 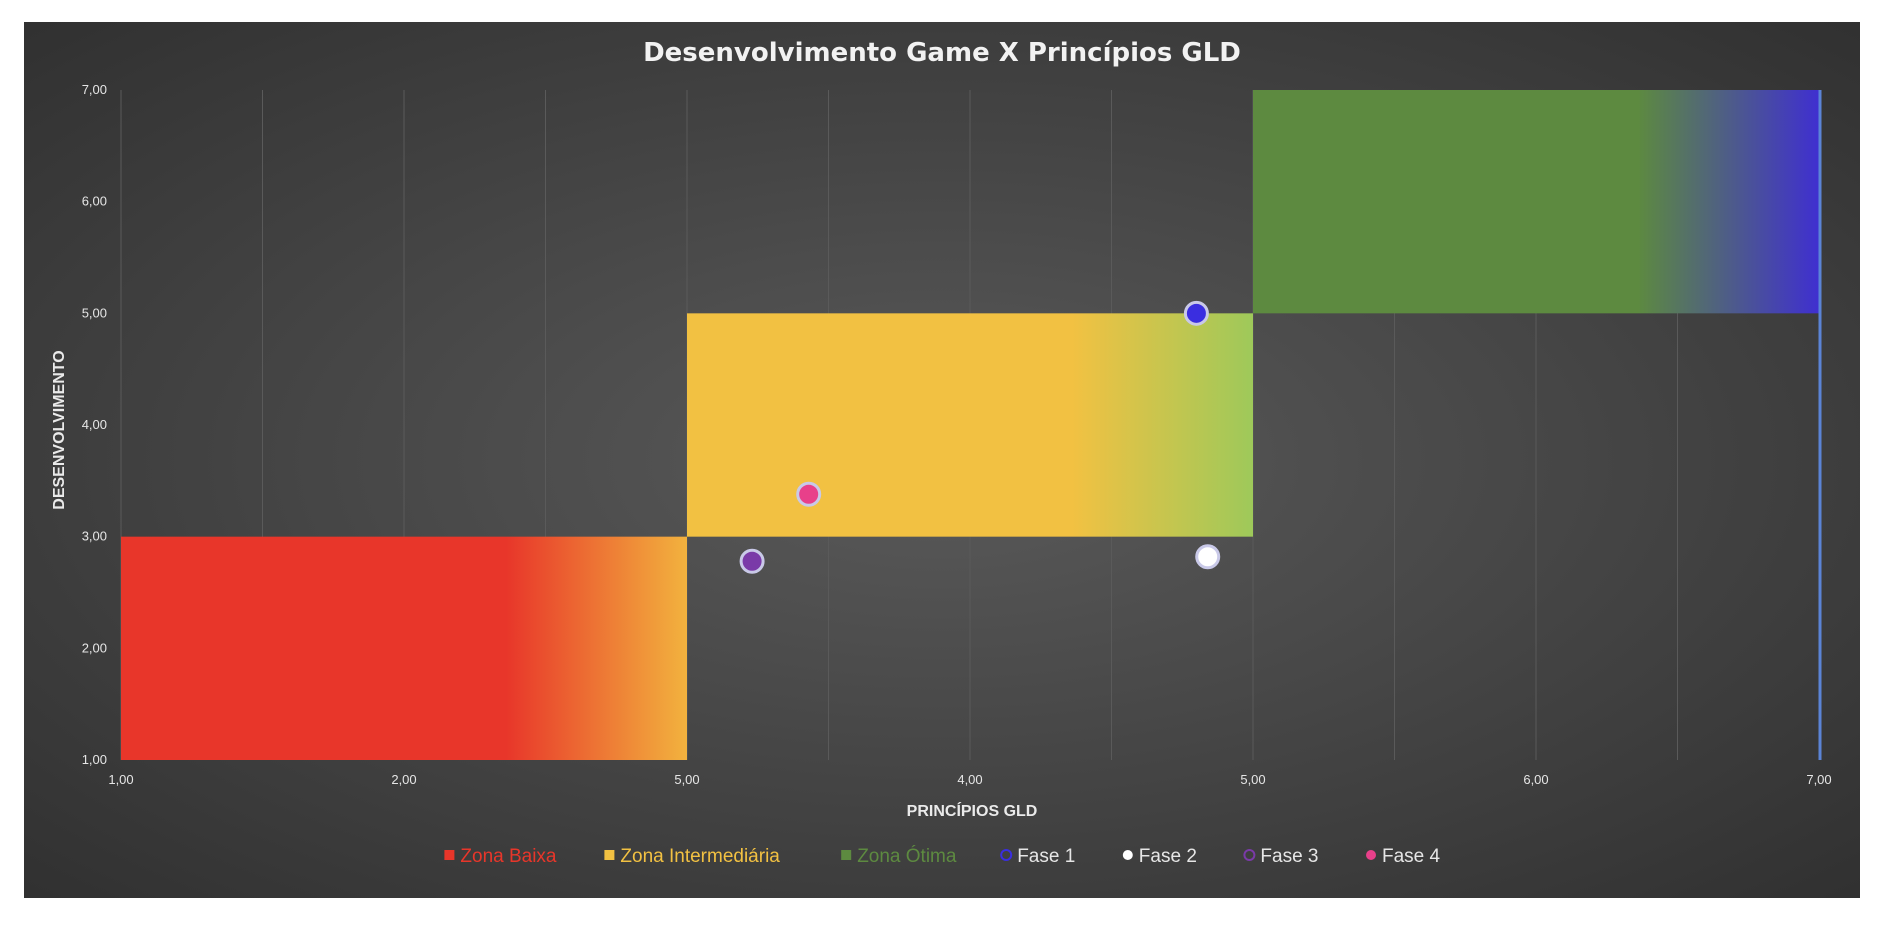 I want to click on legend-label-fase-3: Fase 3, so click(x=1289, y=856).